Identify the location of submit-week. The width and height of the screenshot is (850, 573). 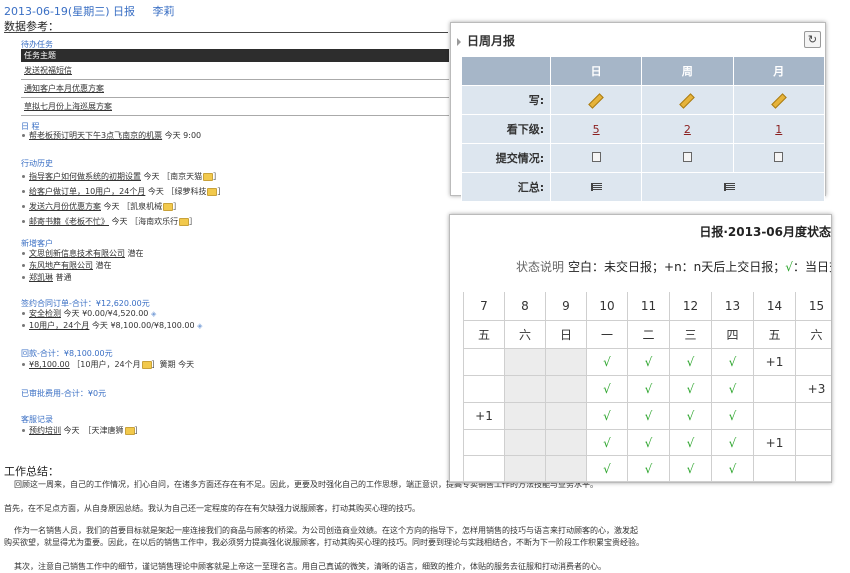
(687, 158).